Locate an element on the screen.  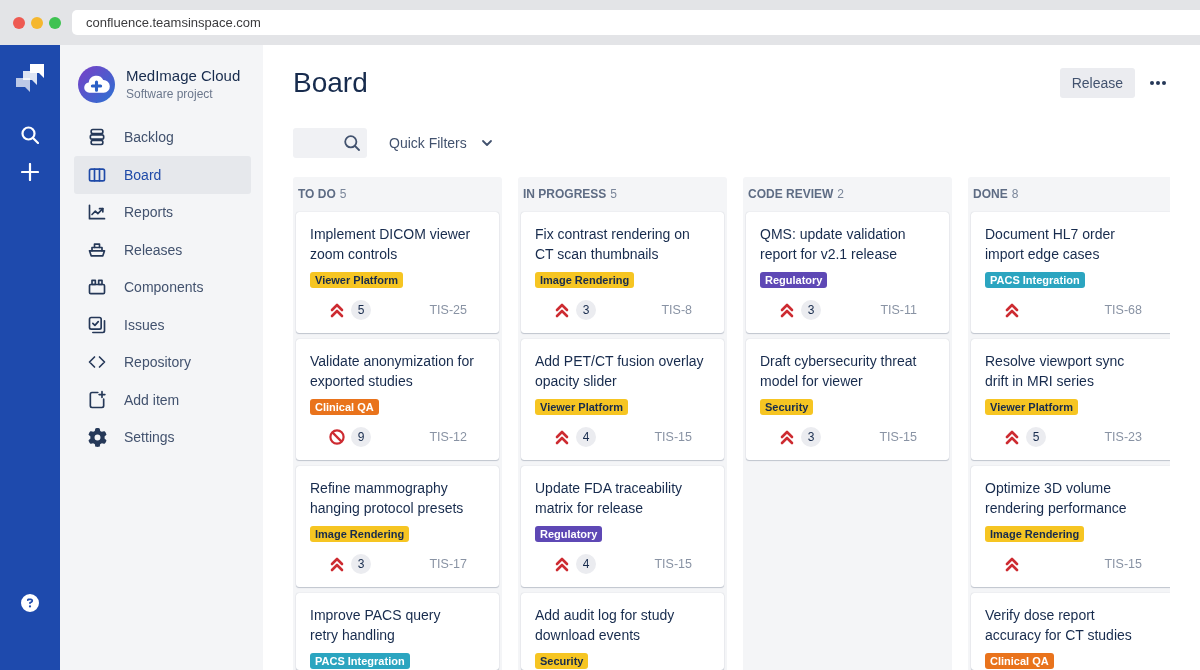
card-title: Resolve viewport sync drift in MRI series is located at coordinates (1055, 371).